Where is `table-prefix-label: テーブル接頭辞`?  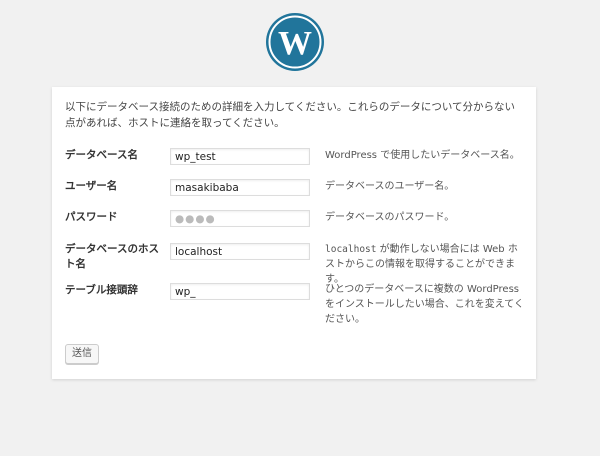
table-prefix-label: テーブル接頭辞 is located at coordinates (101, 290).